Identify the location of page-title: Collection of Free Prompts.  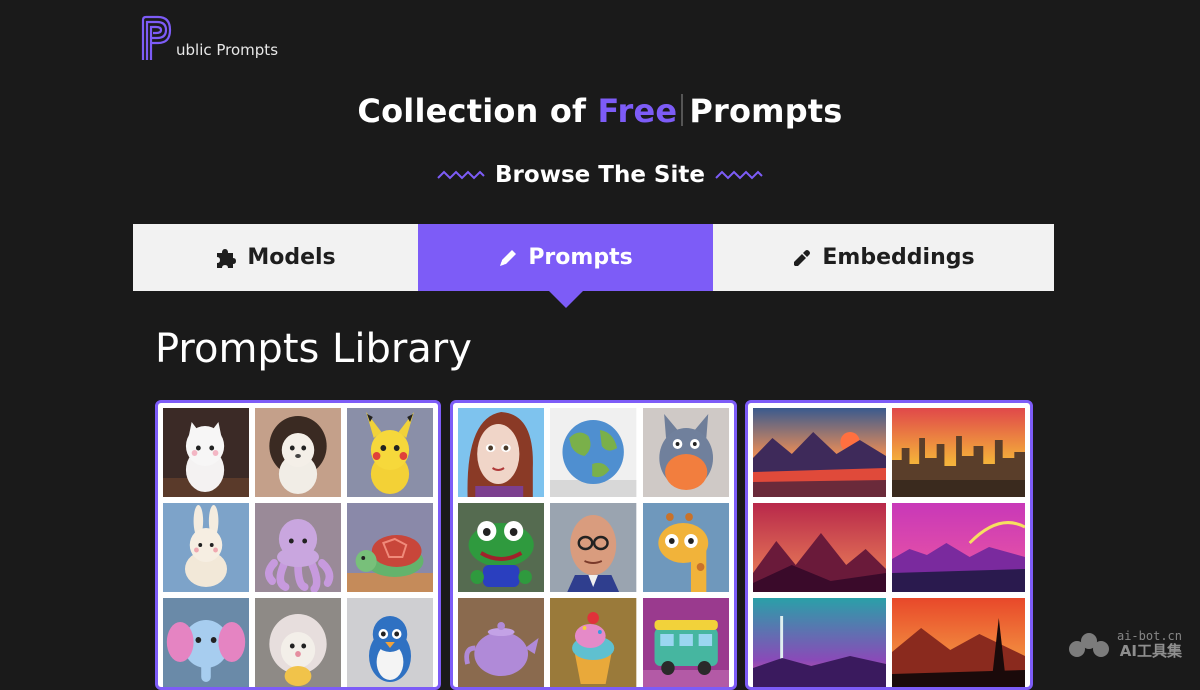
(600, 111).